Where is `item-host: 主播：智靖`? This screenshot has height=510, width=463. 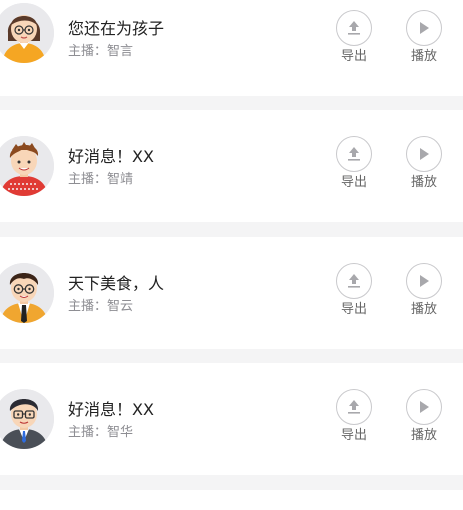
item-host: 主播：智靖 is located at coordinates (101, 179).